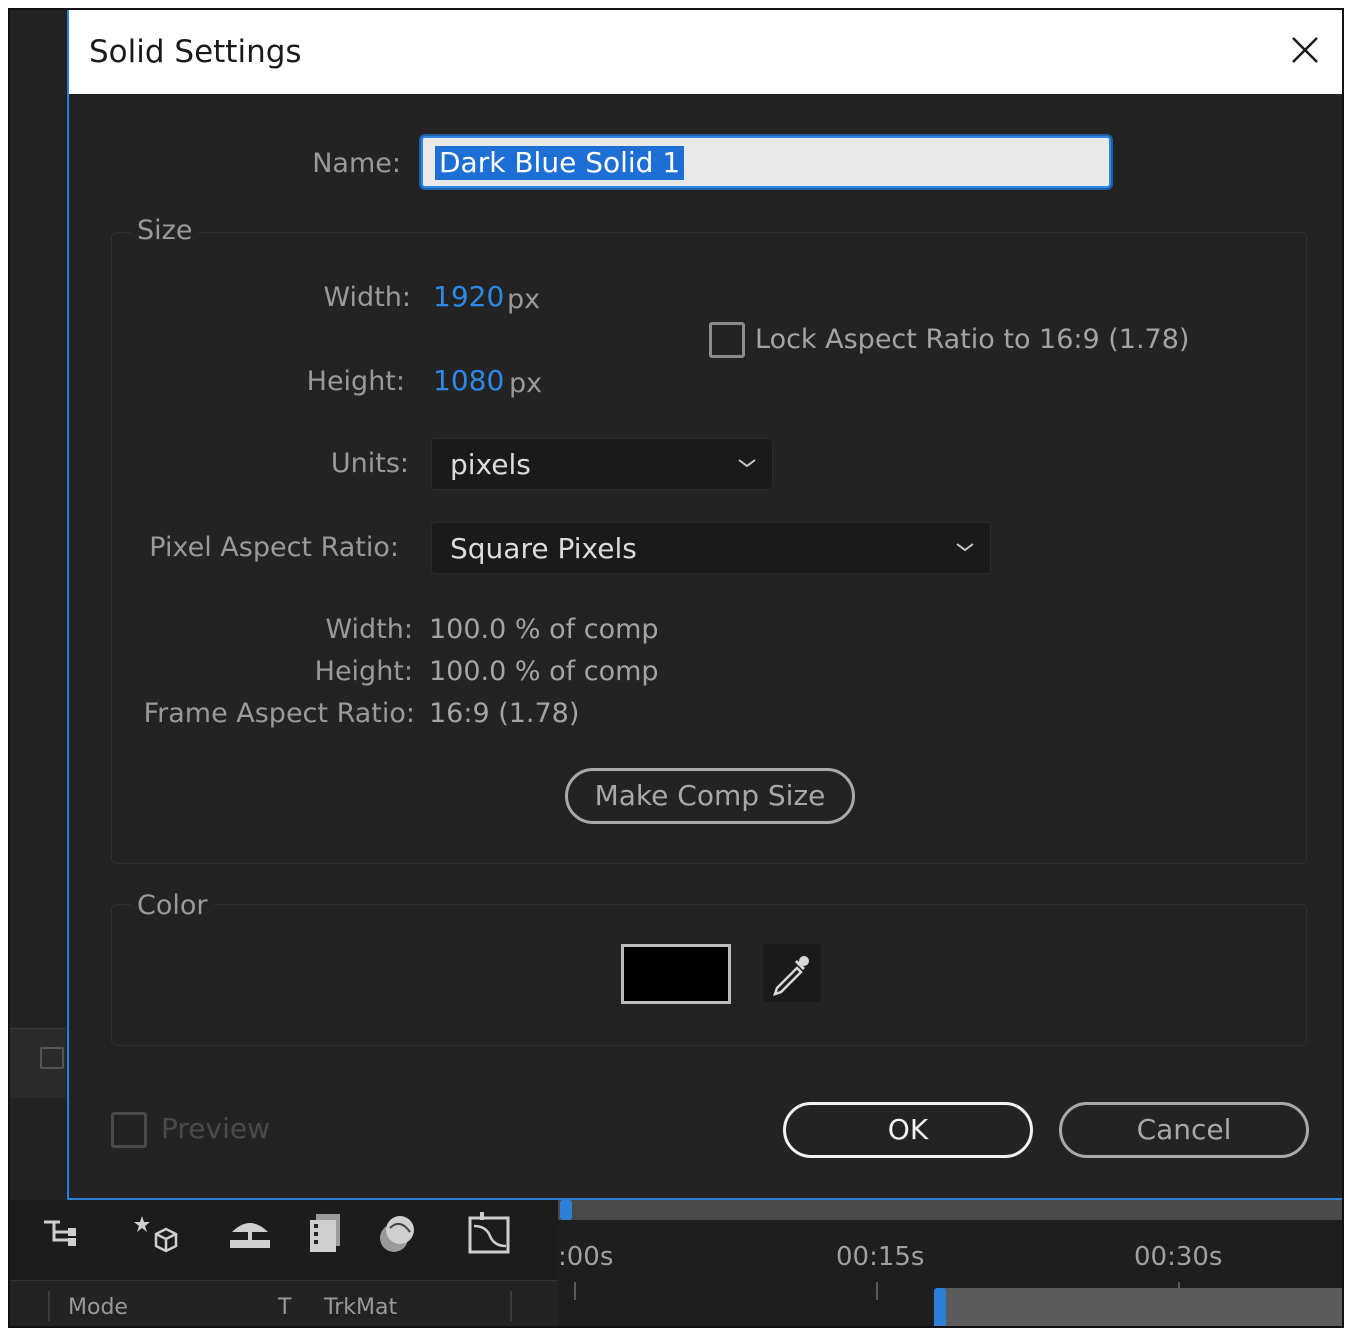  What do you see at coordinates (526, 383) in the screenshot?
I see `height-unit: px` at bounding box center [526, 383].